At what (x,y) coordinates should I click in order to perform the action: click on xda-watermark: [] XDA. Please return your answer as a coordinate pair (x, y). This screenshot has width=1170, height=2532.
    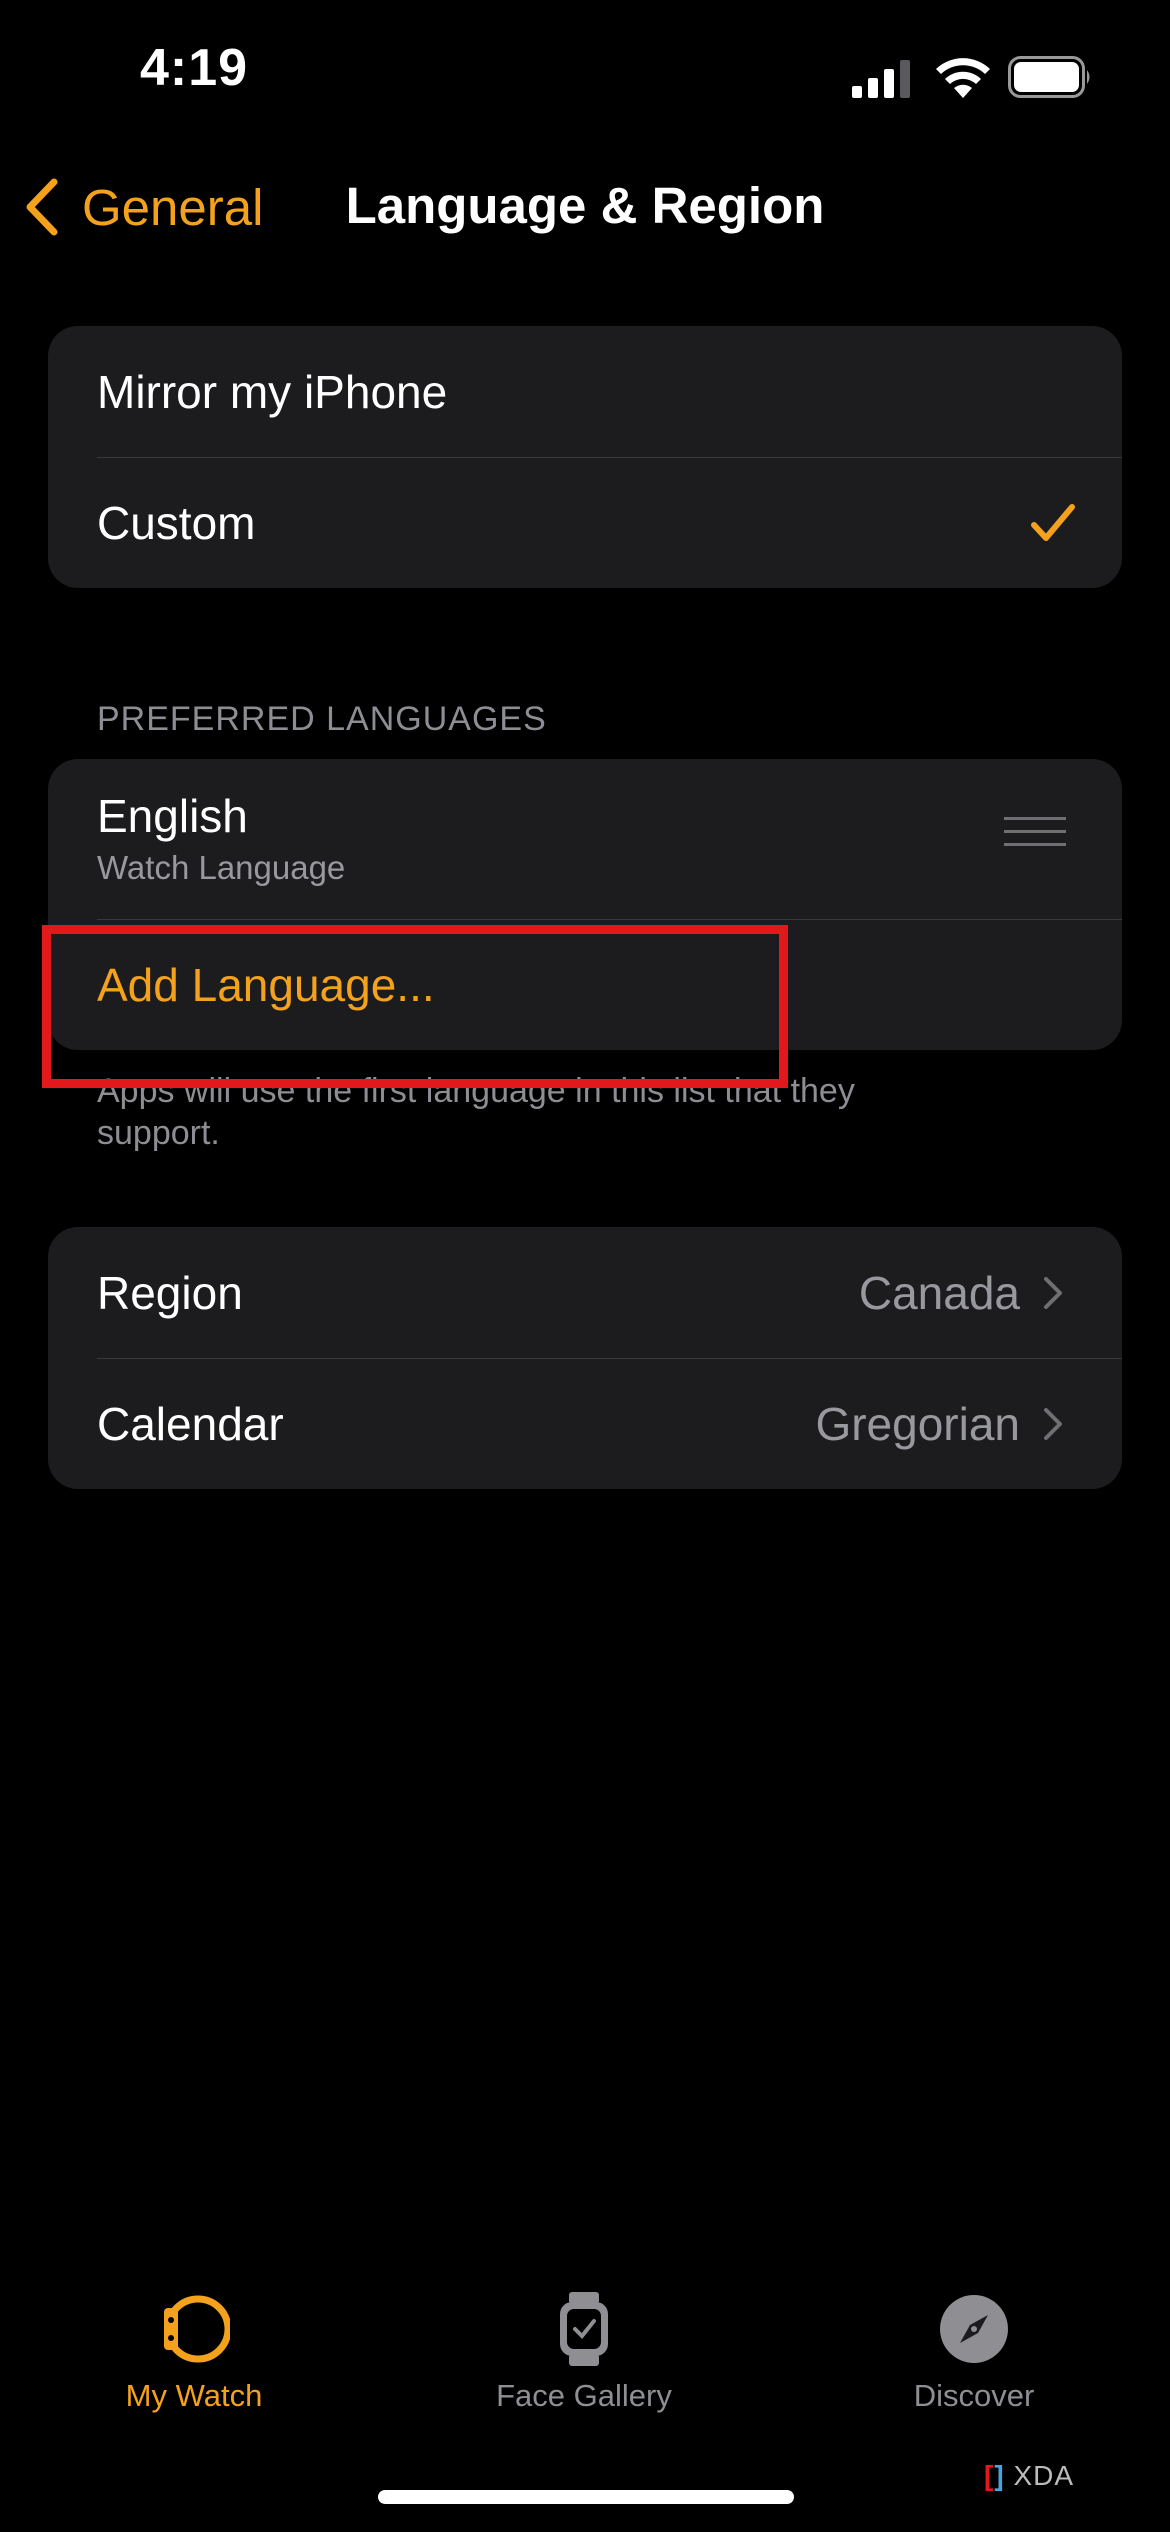
    Looking at the image, I should click on (1029, 2475).